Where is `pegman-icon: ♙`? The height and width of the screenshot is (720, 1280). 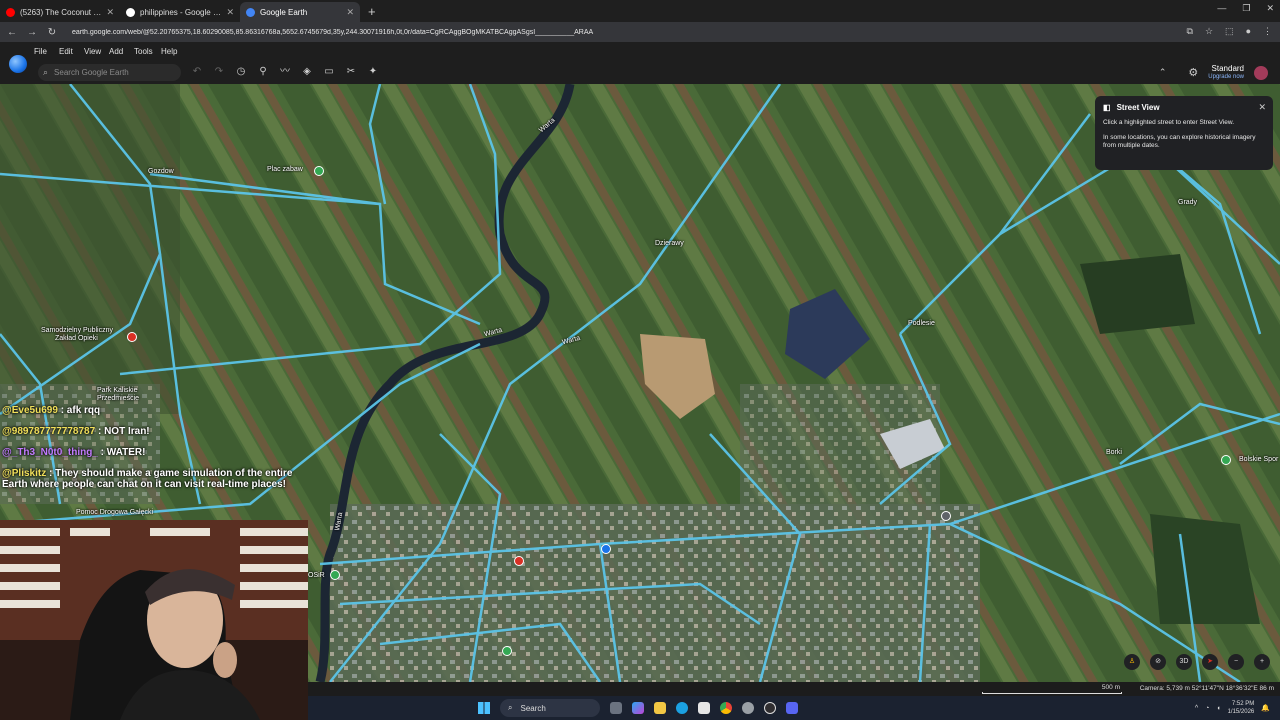
pegman-icon: ♙ is located at coordinates (1132, 662).